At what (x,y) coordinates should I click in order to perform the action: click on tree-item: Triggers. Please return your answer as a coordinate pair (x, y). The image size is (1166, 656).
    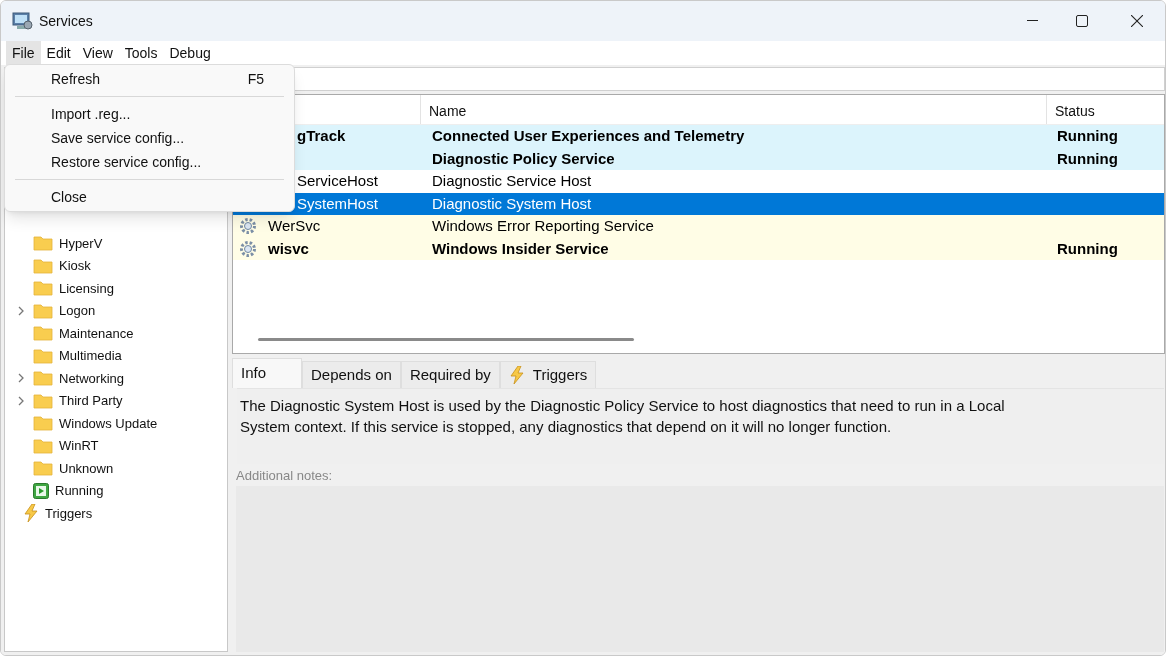
    Looking at the image, I should click on (69, 513).